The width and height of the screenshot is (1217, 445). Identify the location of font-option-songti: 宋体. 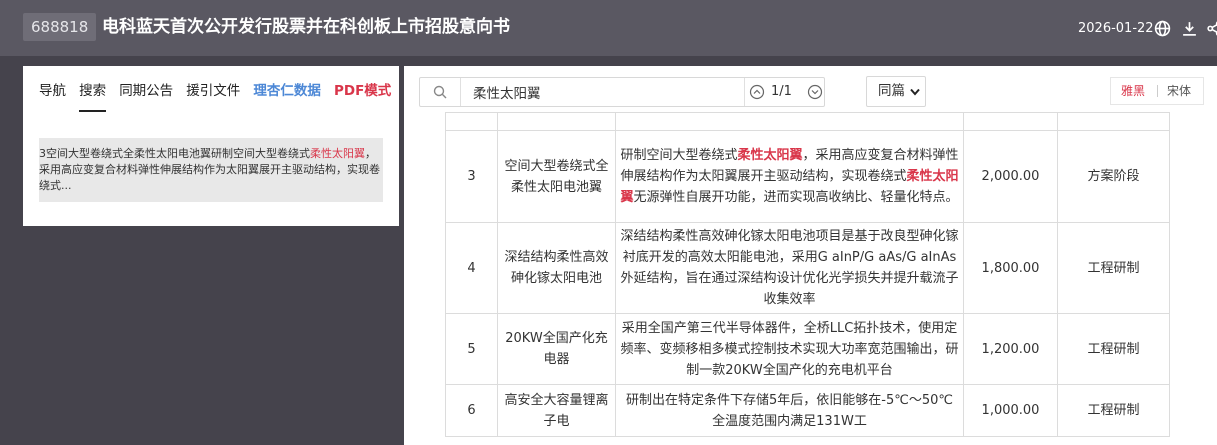
(1179, 91).